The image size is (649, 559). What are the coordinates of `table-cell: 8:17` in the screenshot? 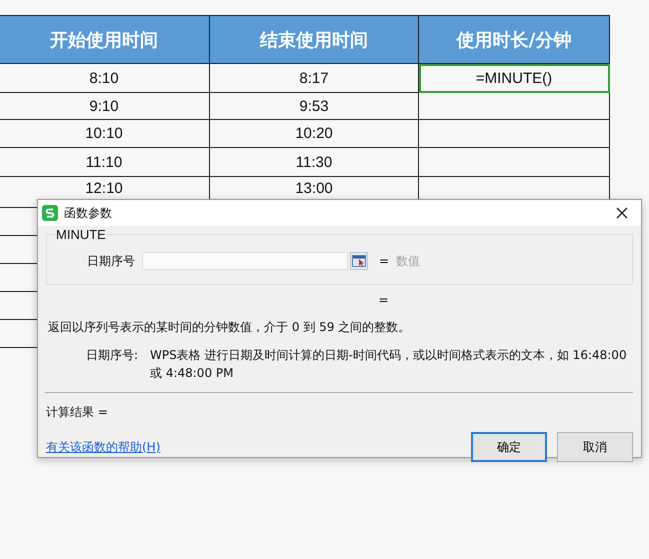 It's located at (314, 78).